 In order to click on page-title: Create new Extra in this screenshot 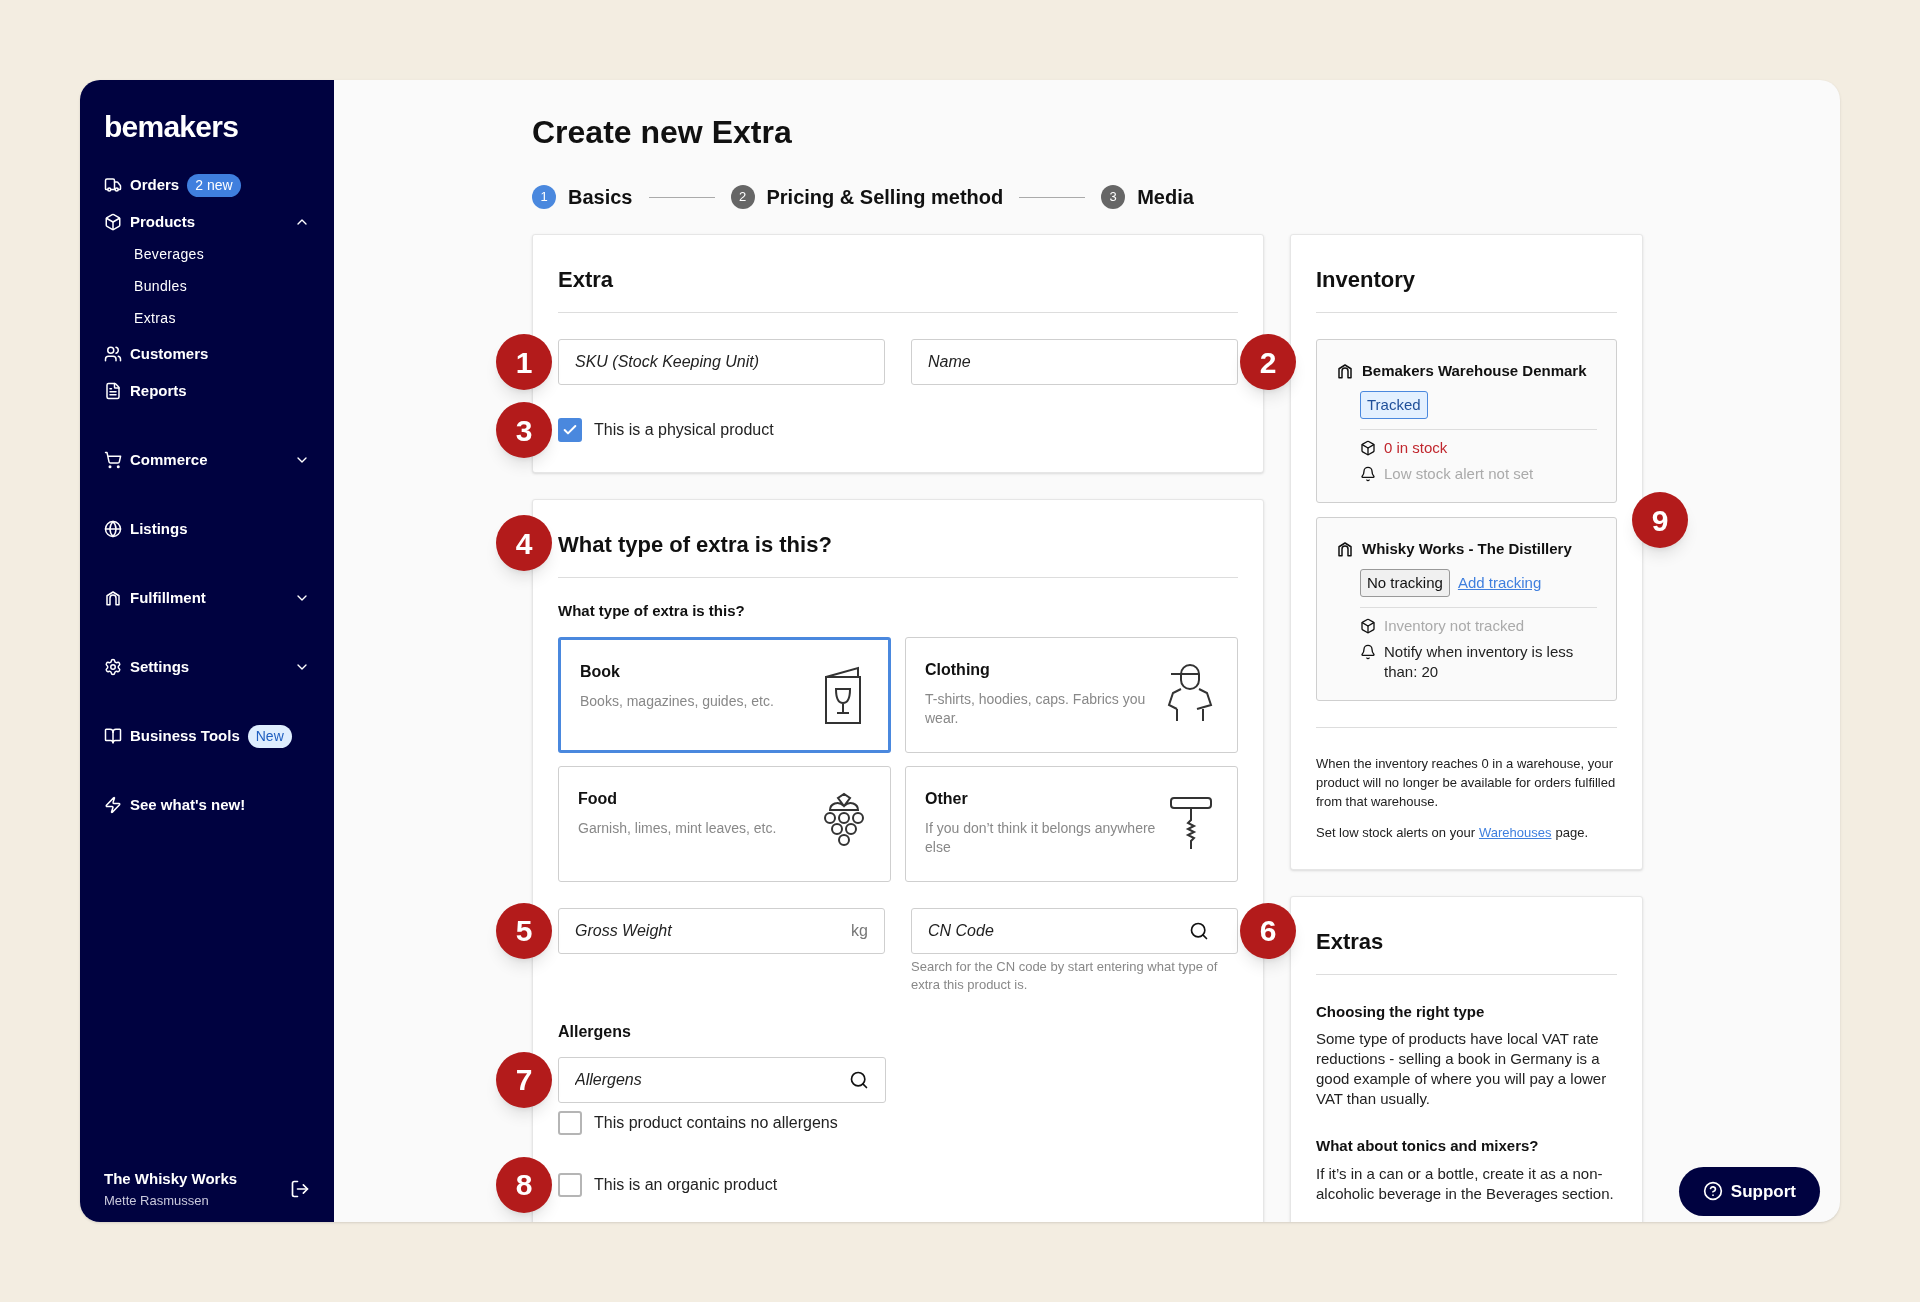, I will do `click(662, 132)`.